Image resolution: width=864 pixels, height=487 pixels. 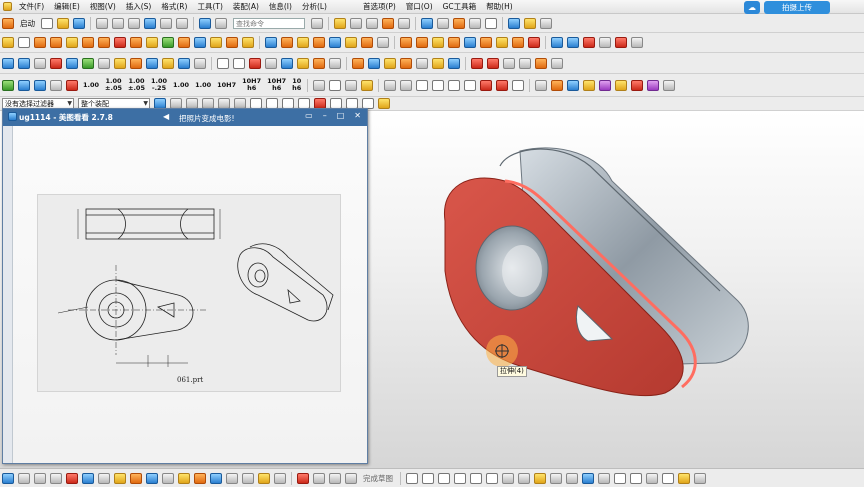 I want to click on rotate-icon, so click(x=372, y=23).